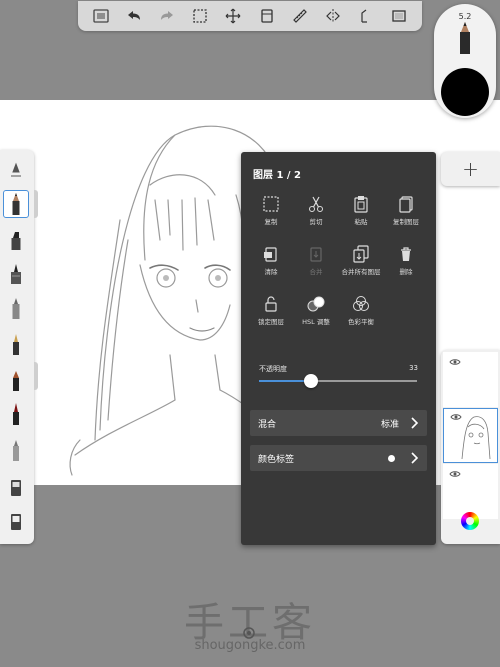 The image size is (500, 667). I want to click on lock-layer-button: 锁定图层, so click(271, 310).